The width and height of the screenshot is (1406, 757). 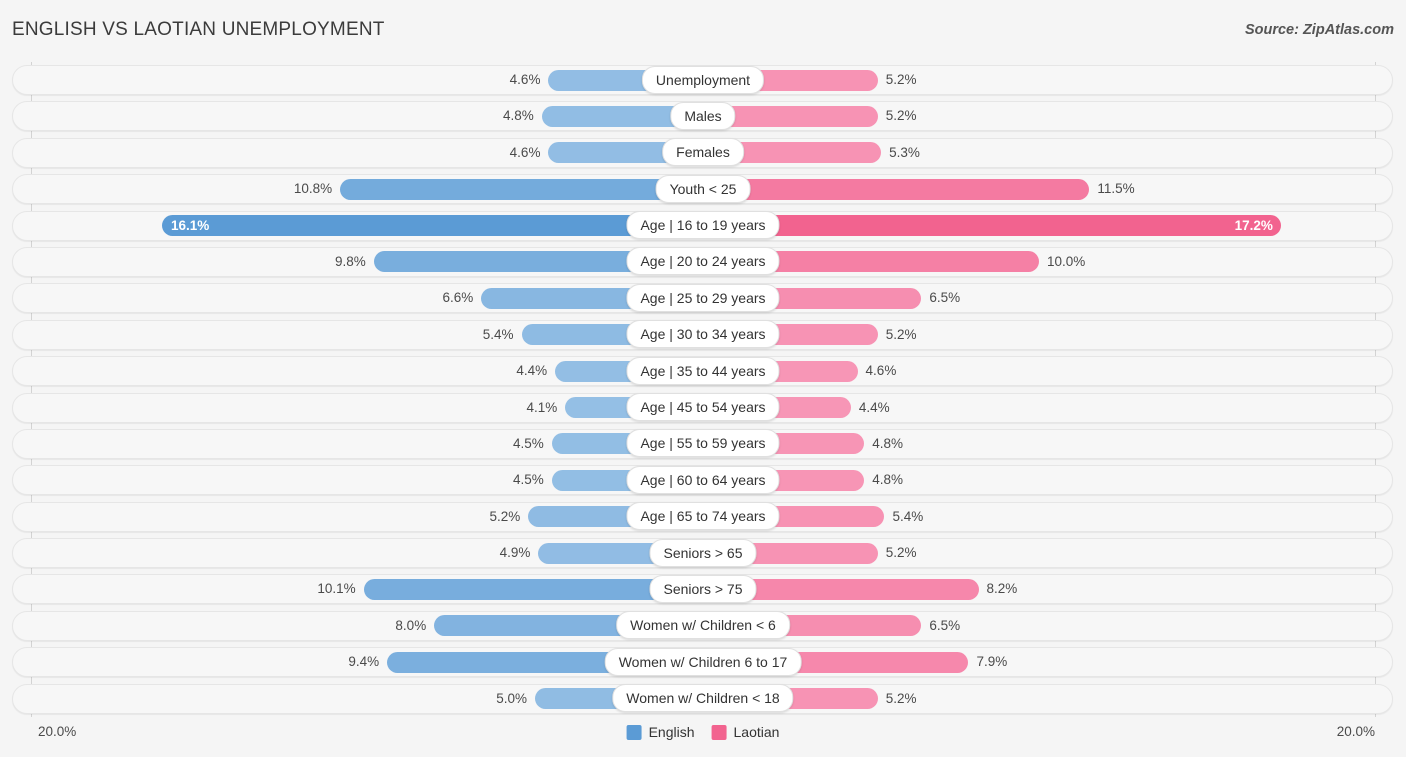 I want to click on chart-row: 4.6% 5.3% Females, so click(x=703, y=153).